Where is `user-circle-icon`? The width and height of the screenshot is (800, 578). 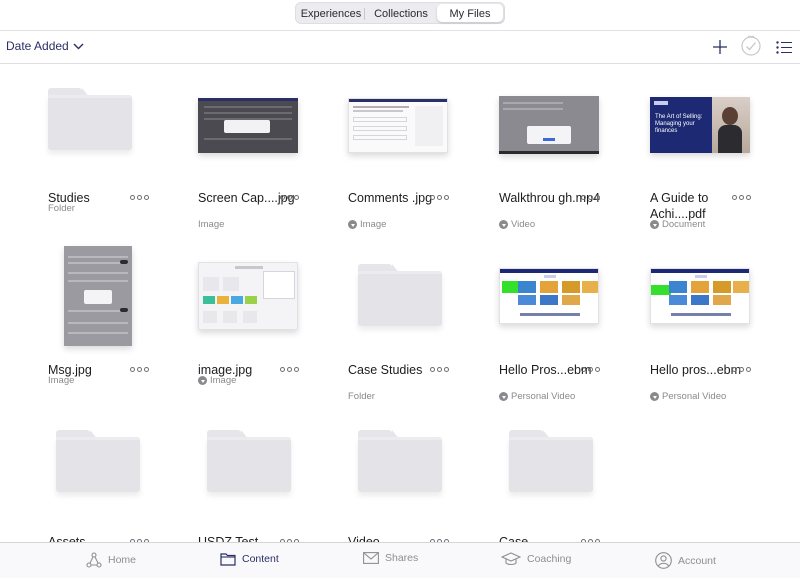
user-circle-icon is located at coordinates (663, 560).